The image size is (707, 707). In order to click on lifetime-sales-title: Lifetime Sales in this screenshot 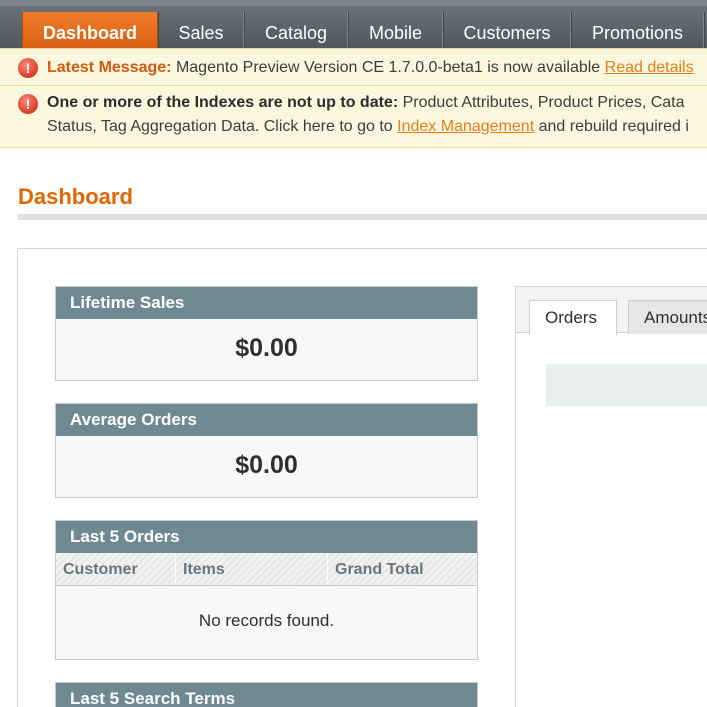, I will do `click(266, 303)`.